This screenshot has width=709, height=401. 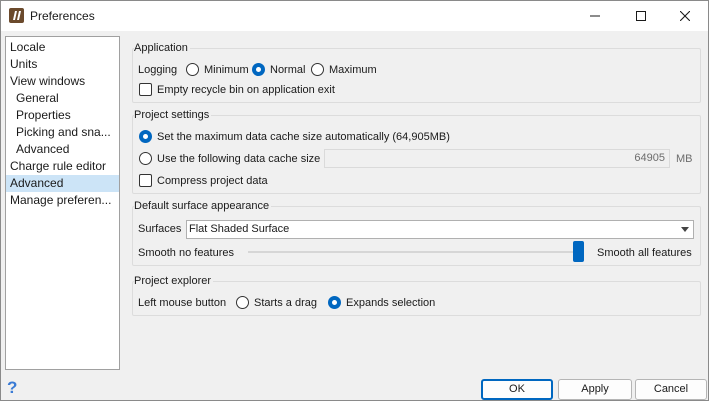 I want to click on nav-item-advanced: Advanced, so click(x=62, y=183).